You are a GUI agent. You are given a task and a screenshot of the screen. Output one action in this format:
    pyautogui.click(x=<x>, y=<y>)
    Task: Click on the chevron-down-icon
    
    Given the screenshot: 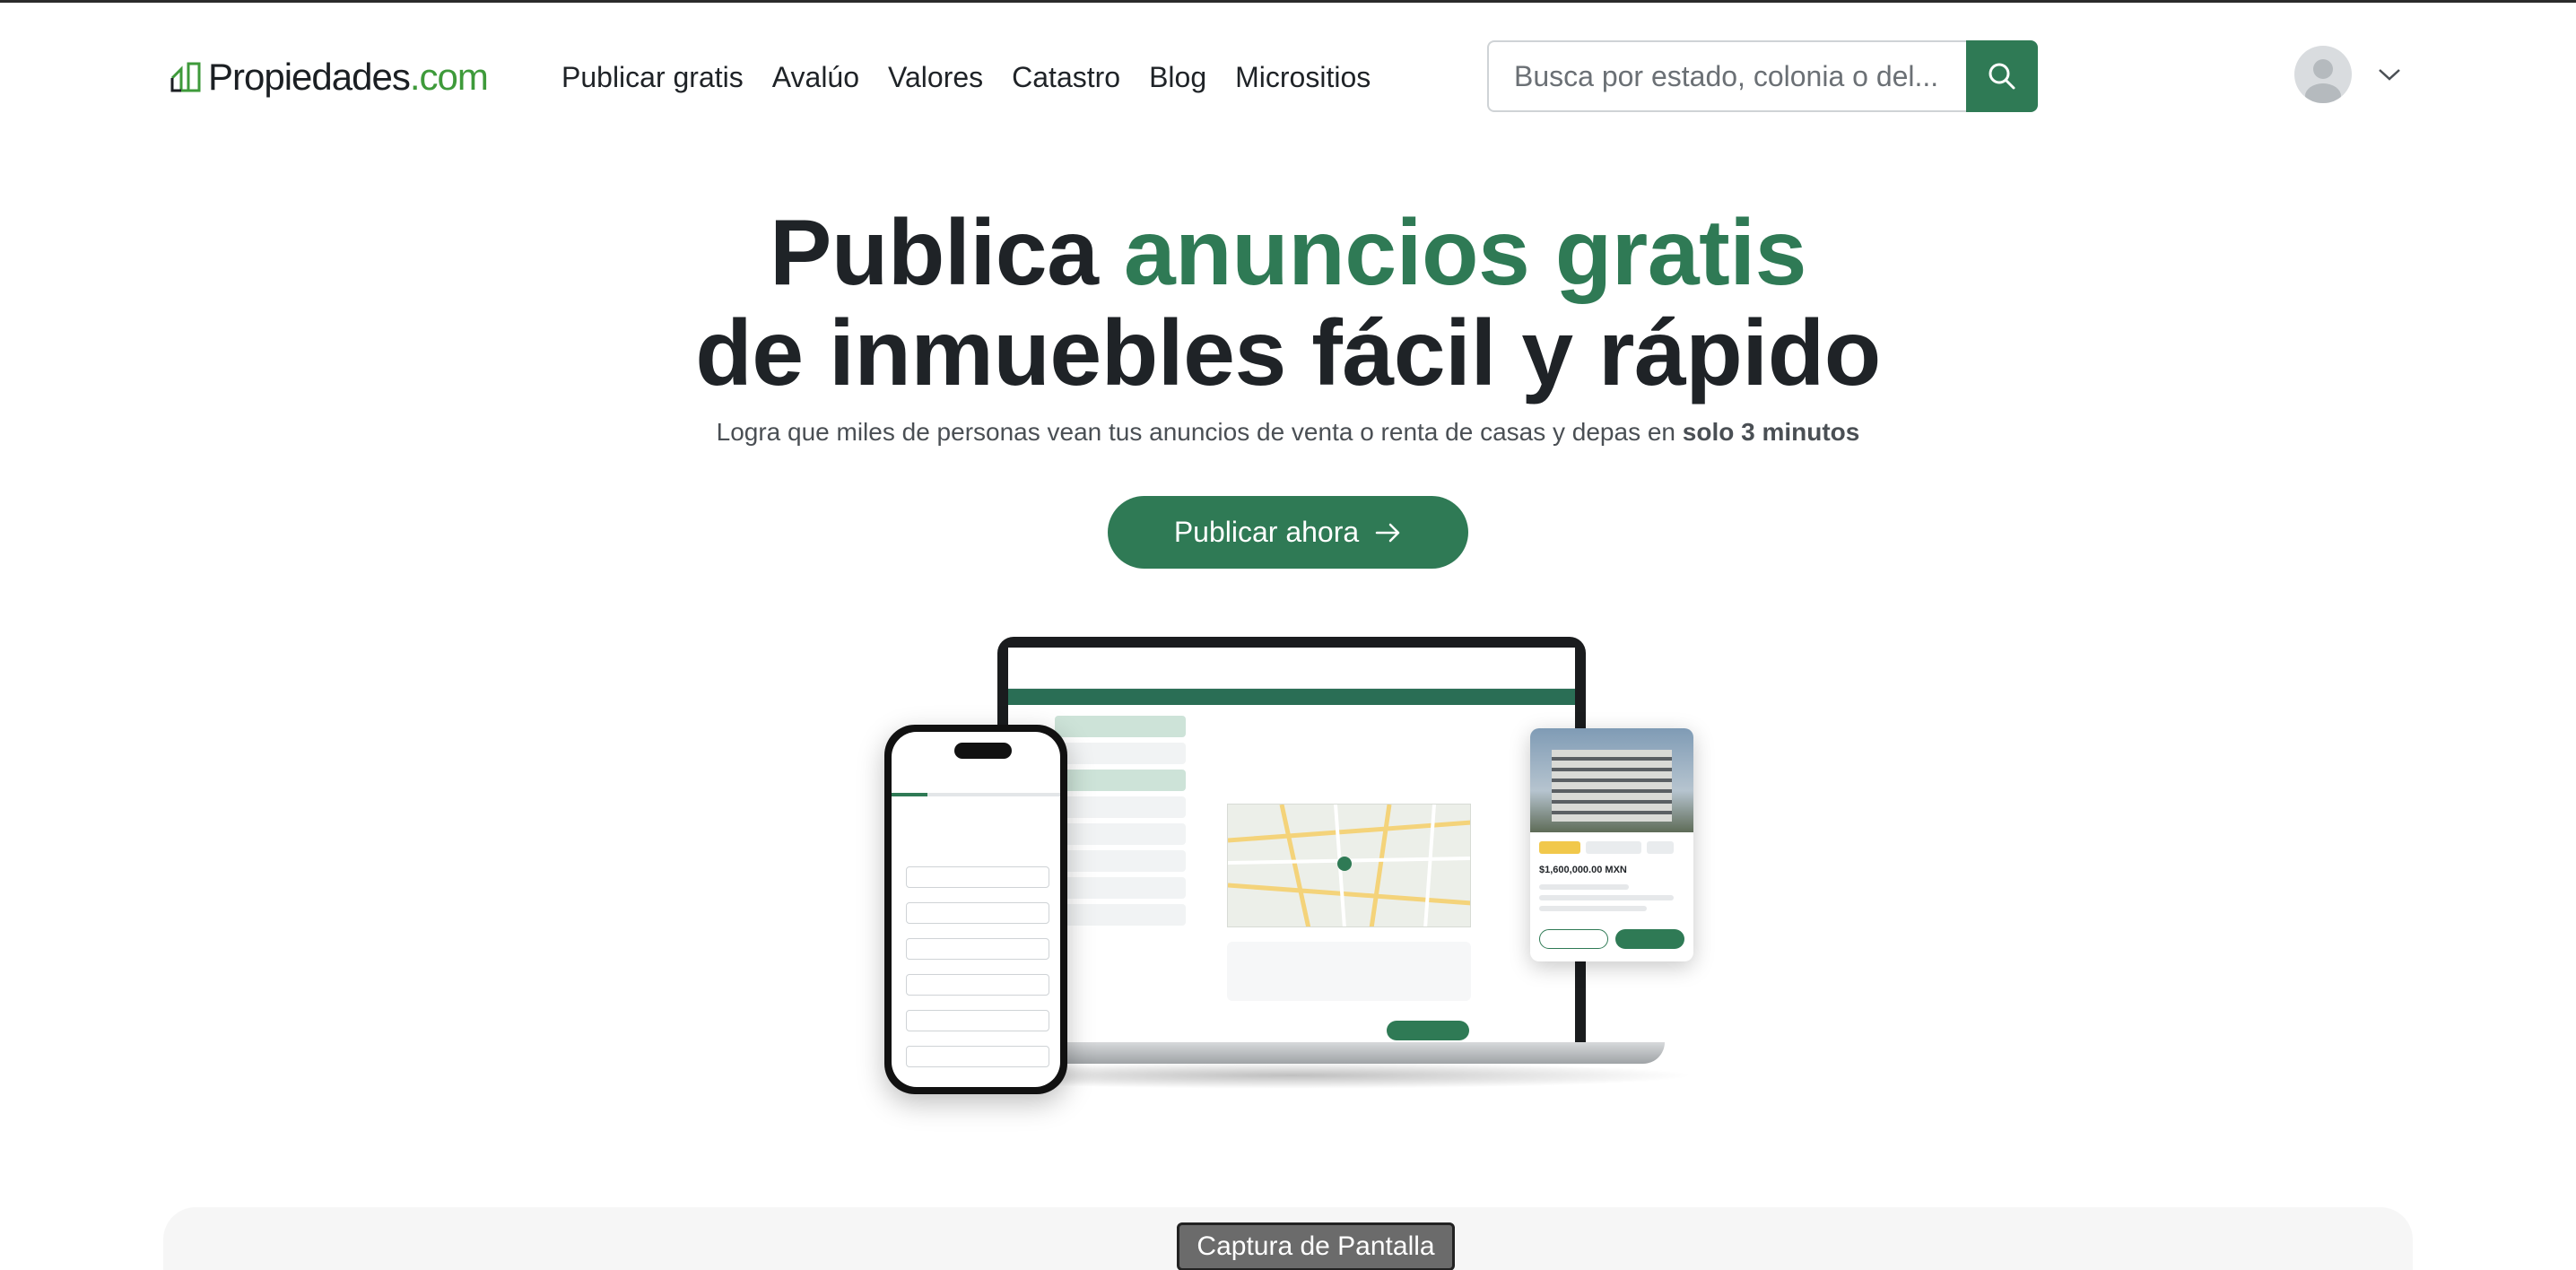 What is the action you would take?
    pyautogui.click(x=2389, y=74)
    